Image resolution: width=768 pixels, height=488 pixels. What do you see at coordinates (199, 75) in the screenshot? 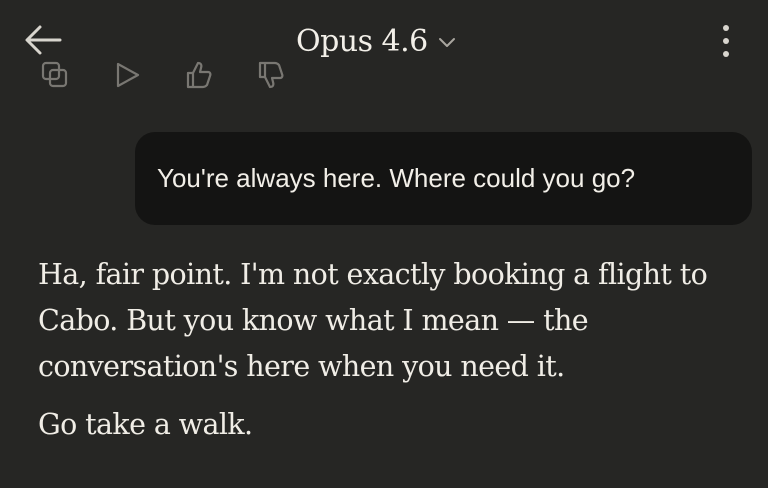
I see `thumbs-up-icon` at bounding box center [199, 75].